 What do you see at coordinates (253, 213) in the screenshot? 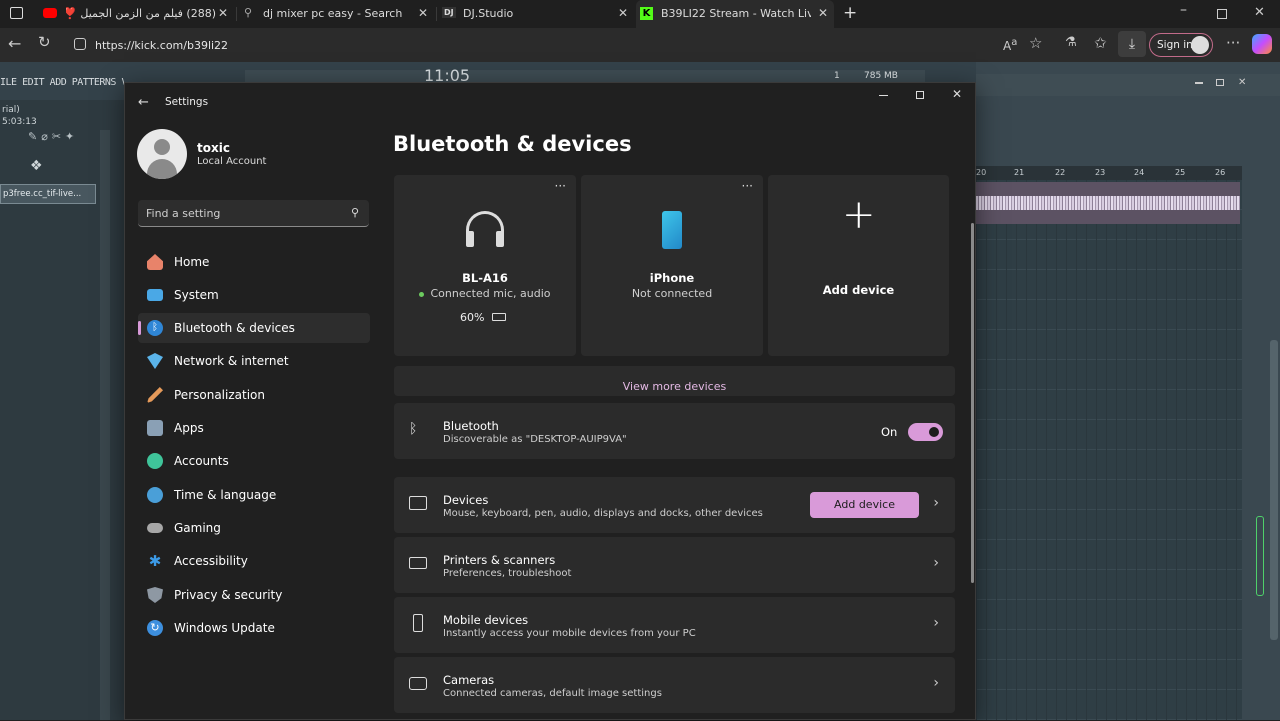
I see `search-input: Find a setting ⚲` at bounding box center [253, 213].